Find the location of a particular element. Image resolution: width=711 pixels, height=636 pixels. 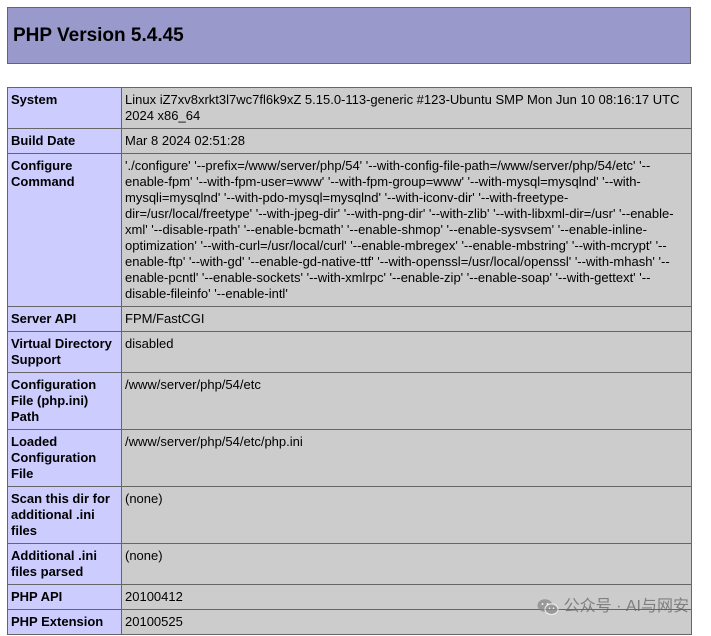

row-key: Scan this dir for additional .ini files is located at coordinates (64, 515).